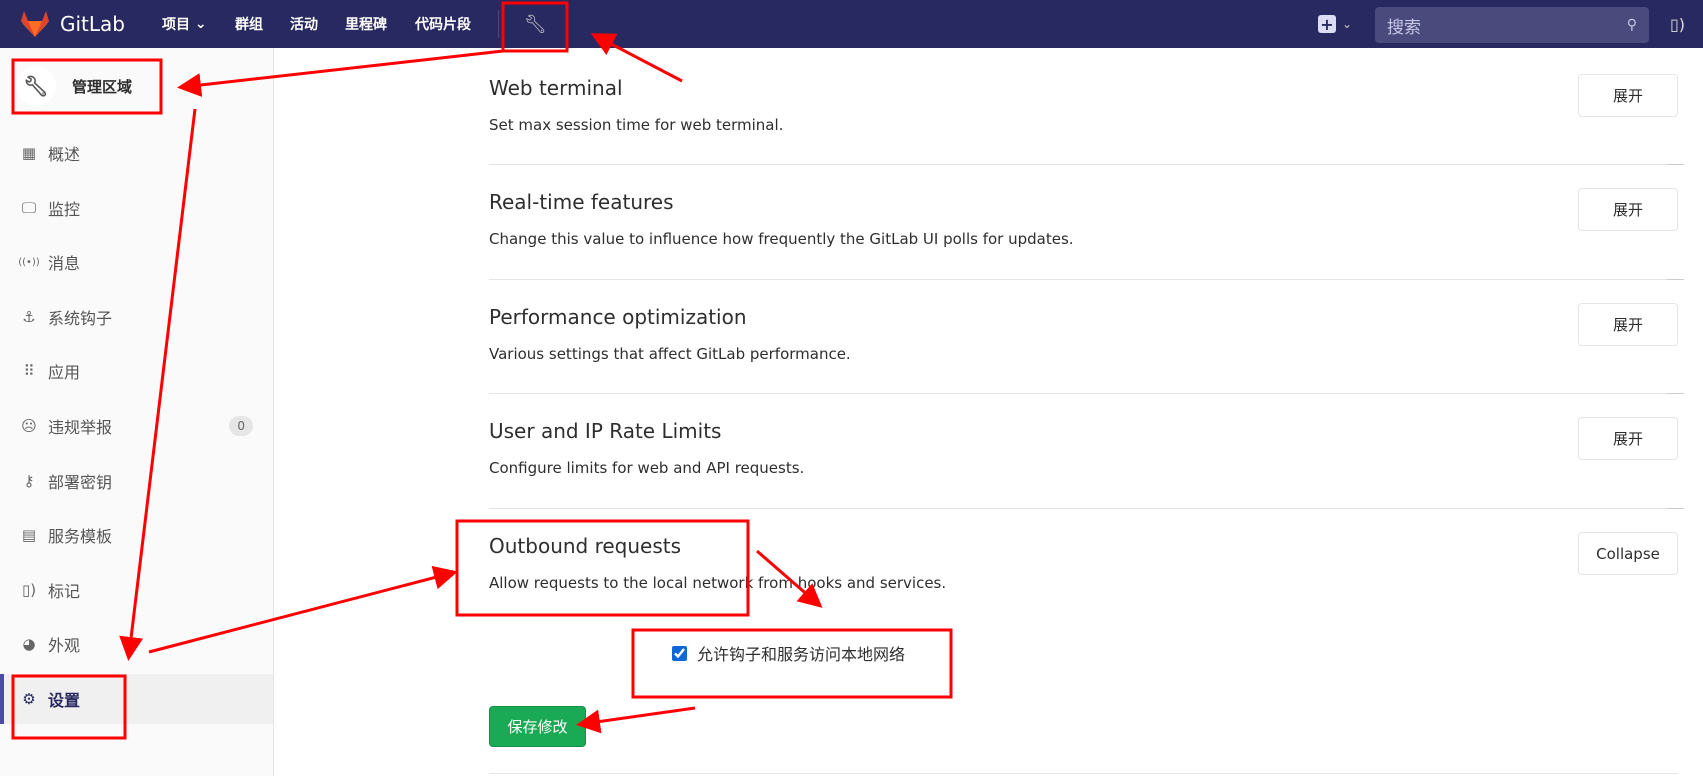 The image size is (1703, 776). Describe the element at coordinates (1512, 25) in the screenshot. I see `search-input: 搜索 ⚲` at that location.